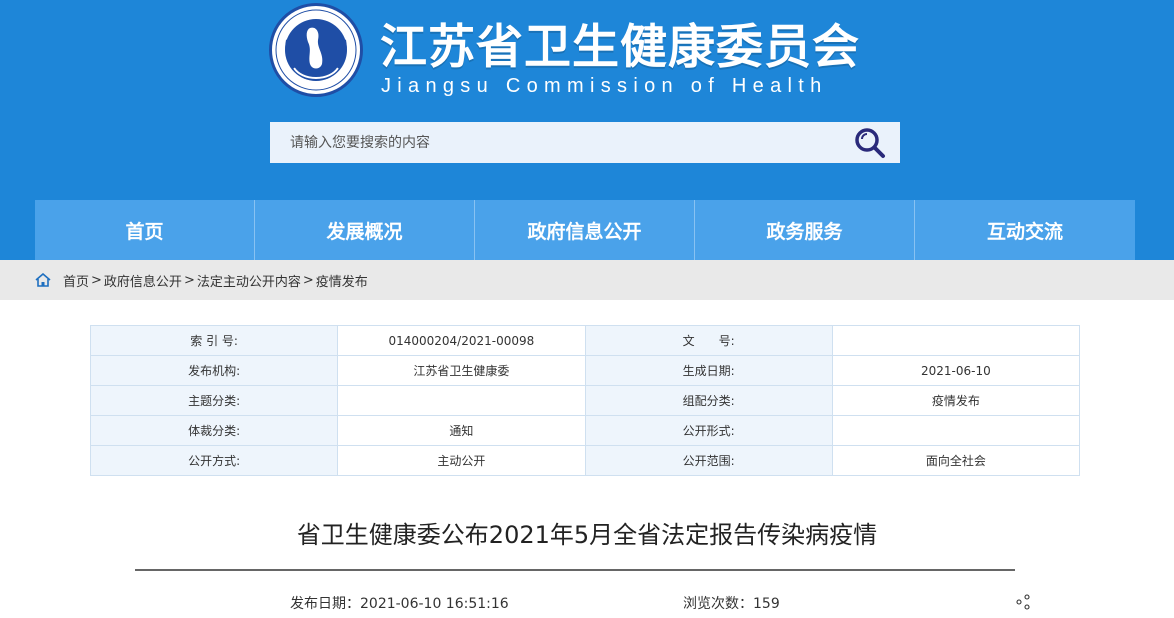 Image resolution: width=1174 pixels, height=618 pixels. What do you see at coordinates (805, 230) in the screenshot?
I see `nav-item-services: 政务服务` at bounding box center [805, 230].